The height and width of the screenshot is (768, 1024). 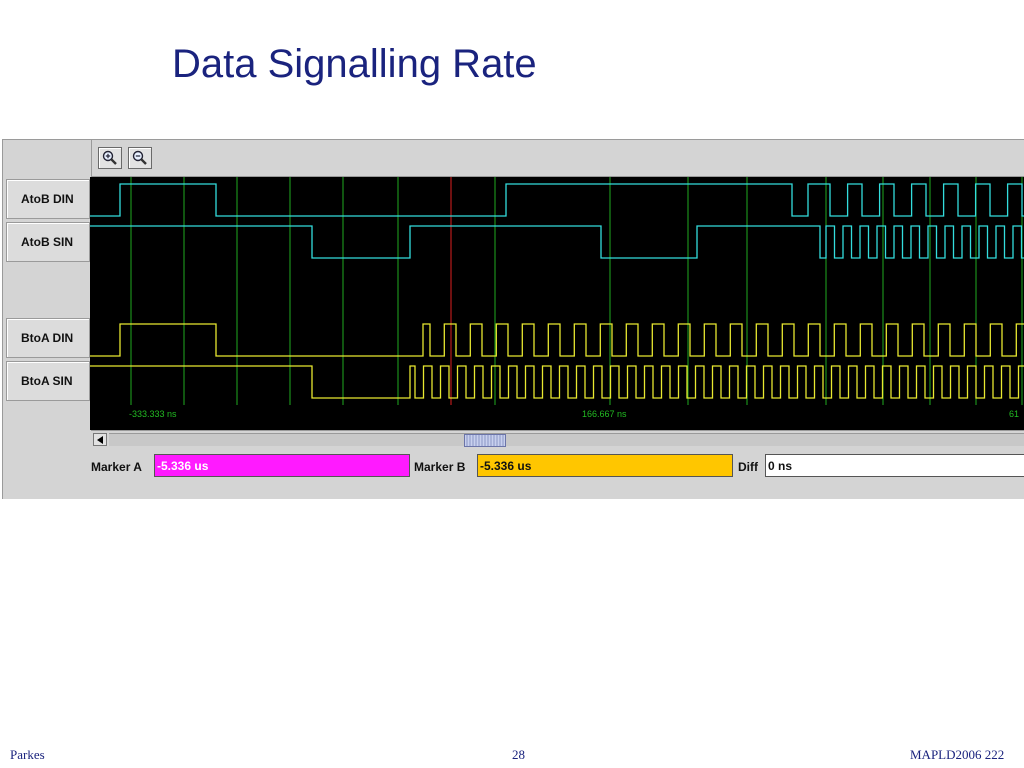 I want to click on signal-label-column: AtoB DIN AtoB SIN BtoA DIN BtoA SIN, so click(x=46, y=320).